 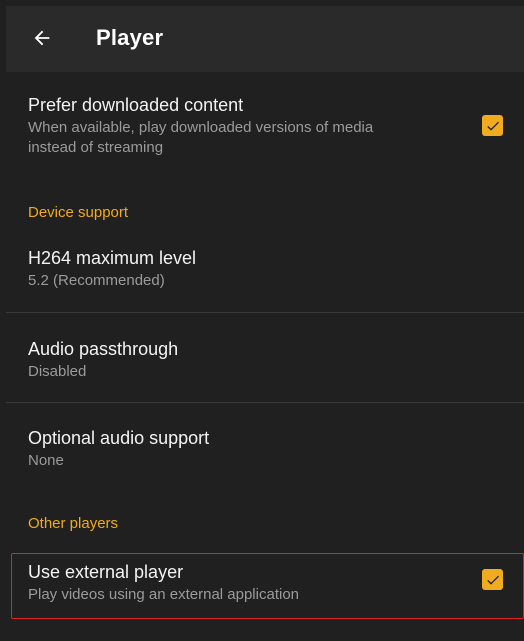 I want to click on setting-value: None, so click(x=46, y=460).